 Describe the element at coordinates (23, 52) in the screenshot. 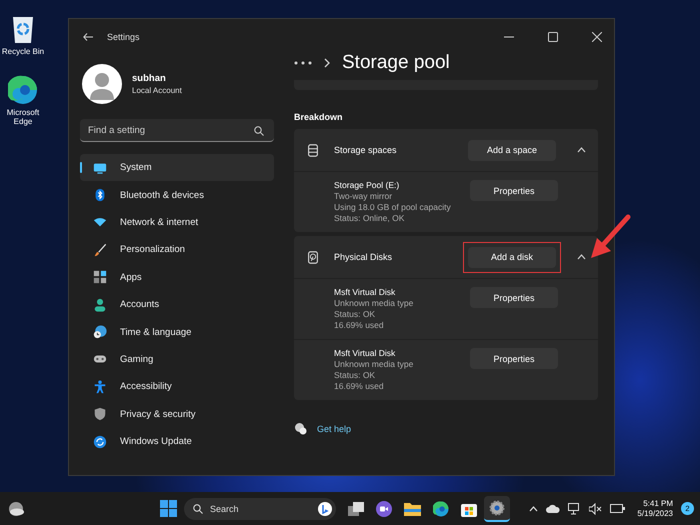

I see `desktop-icon-label: Recycle Bin` at that location.